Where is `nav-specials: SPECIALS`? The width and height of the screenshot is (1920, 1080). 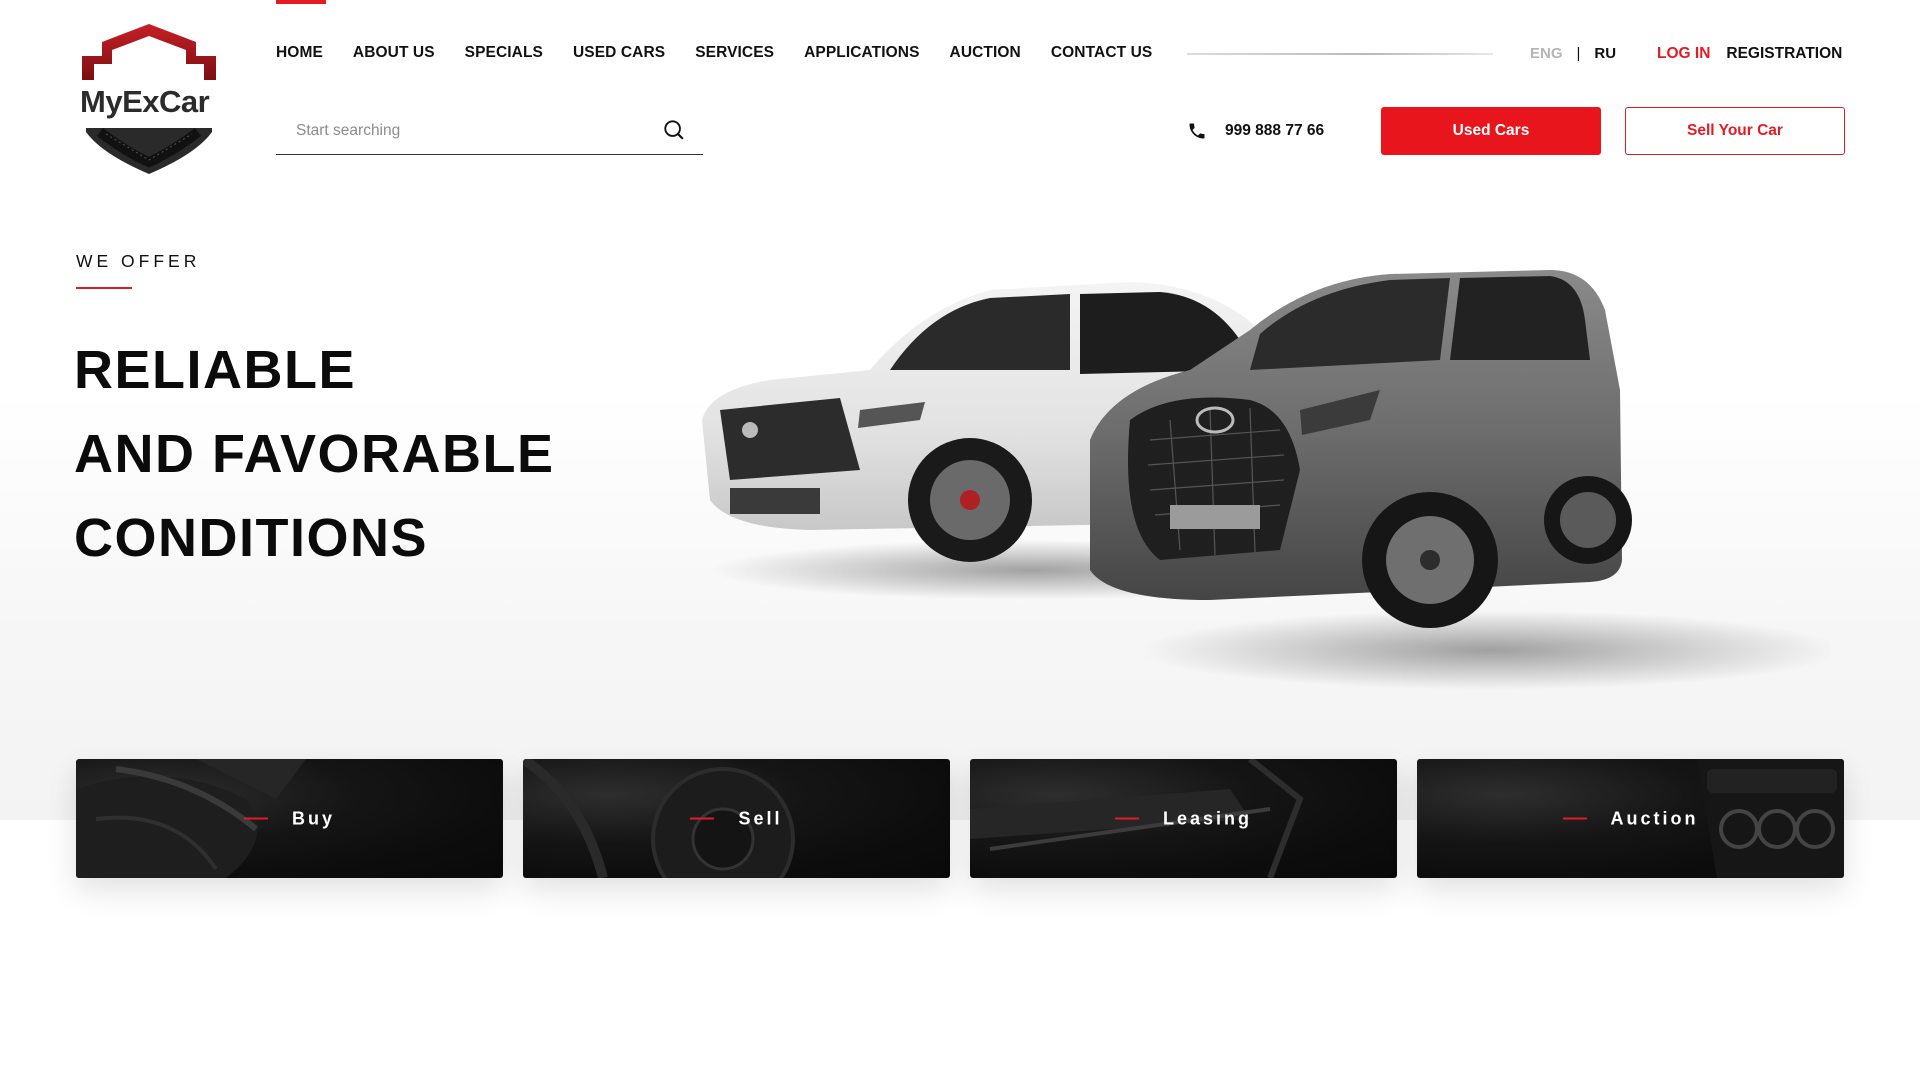 nav-specials: SPECIALS is located at coordinates (504, 53).